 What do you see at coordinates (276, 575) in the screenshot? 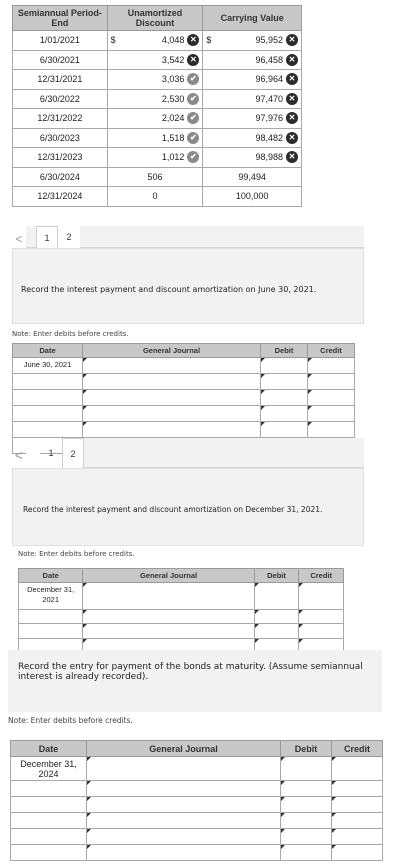
I see `header-debit: Debit` at bounding box center [276, 575].